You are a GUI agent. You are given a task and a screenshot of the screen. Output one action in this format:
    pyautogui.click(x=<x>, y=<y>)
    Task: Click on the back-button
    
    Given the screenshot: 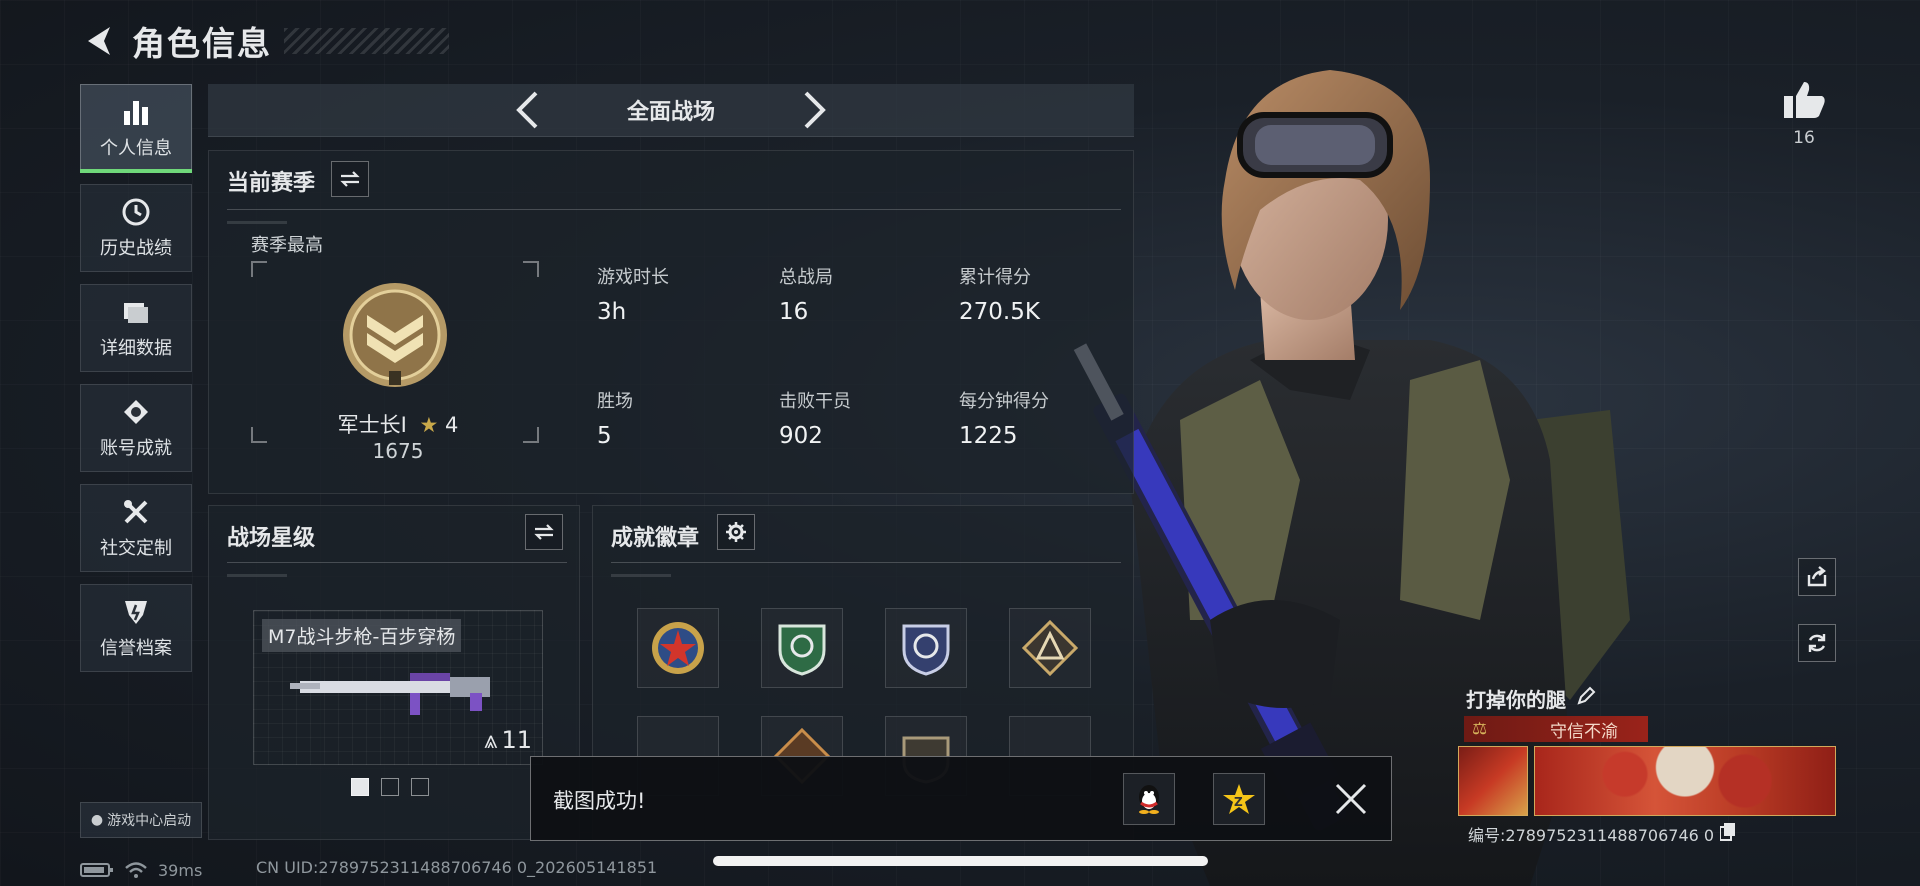 What is the action you would take?
    pyautogui.click(x=100, y=41)
    